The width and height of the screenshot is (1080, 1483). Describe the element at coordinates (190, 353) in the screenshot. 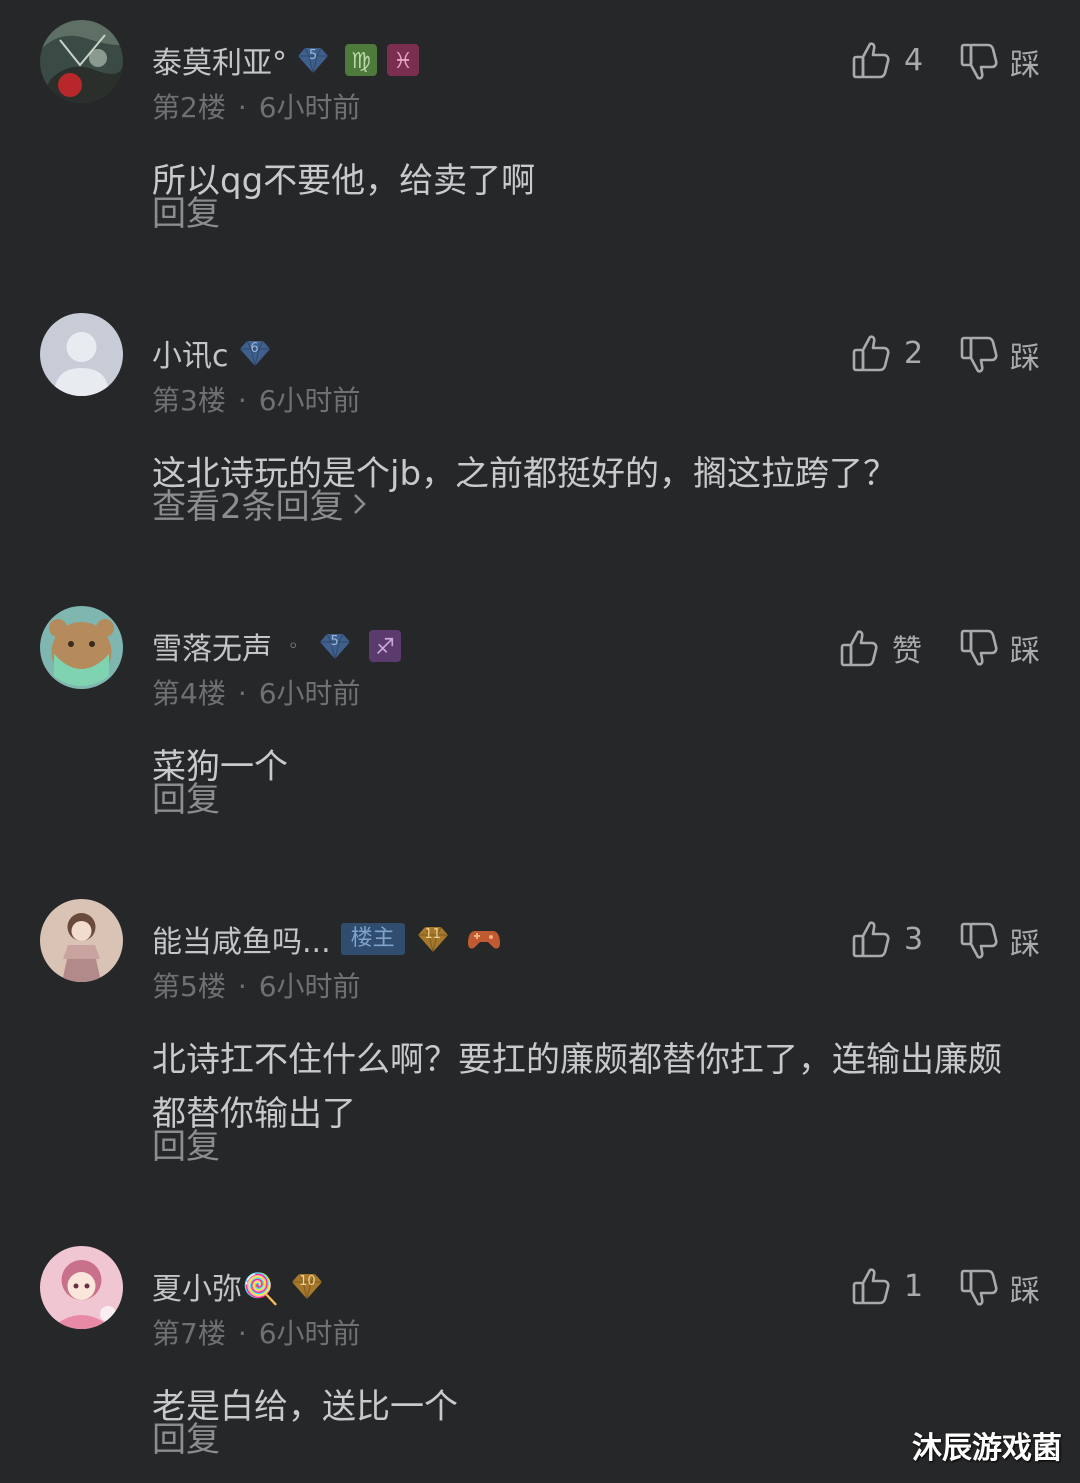

I see `username: 小讯c` at that location.